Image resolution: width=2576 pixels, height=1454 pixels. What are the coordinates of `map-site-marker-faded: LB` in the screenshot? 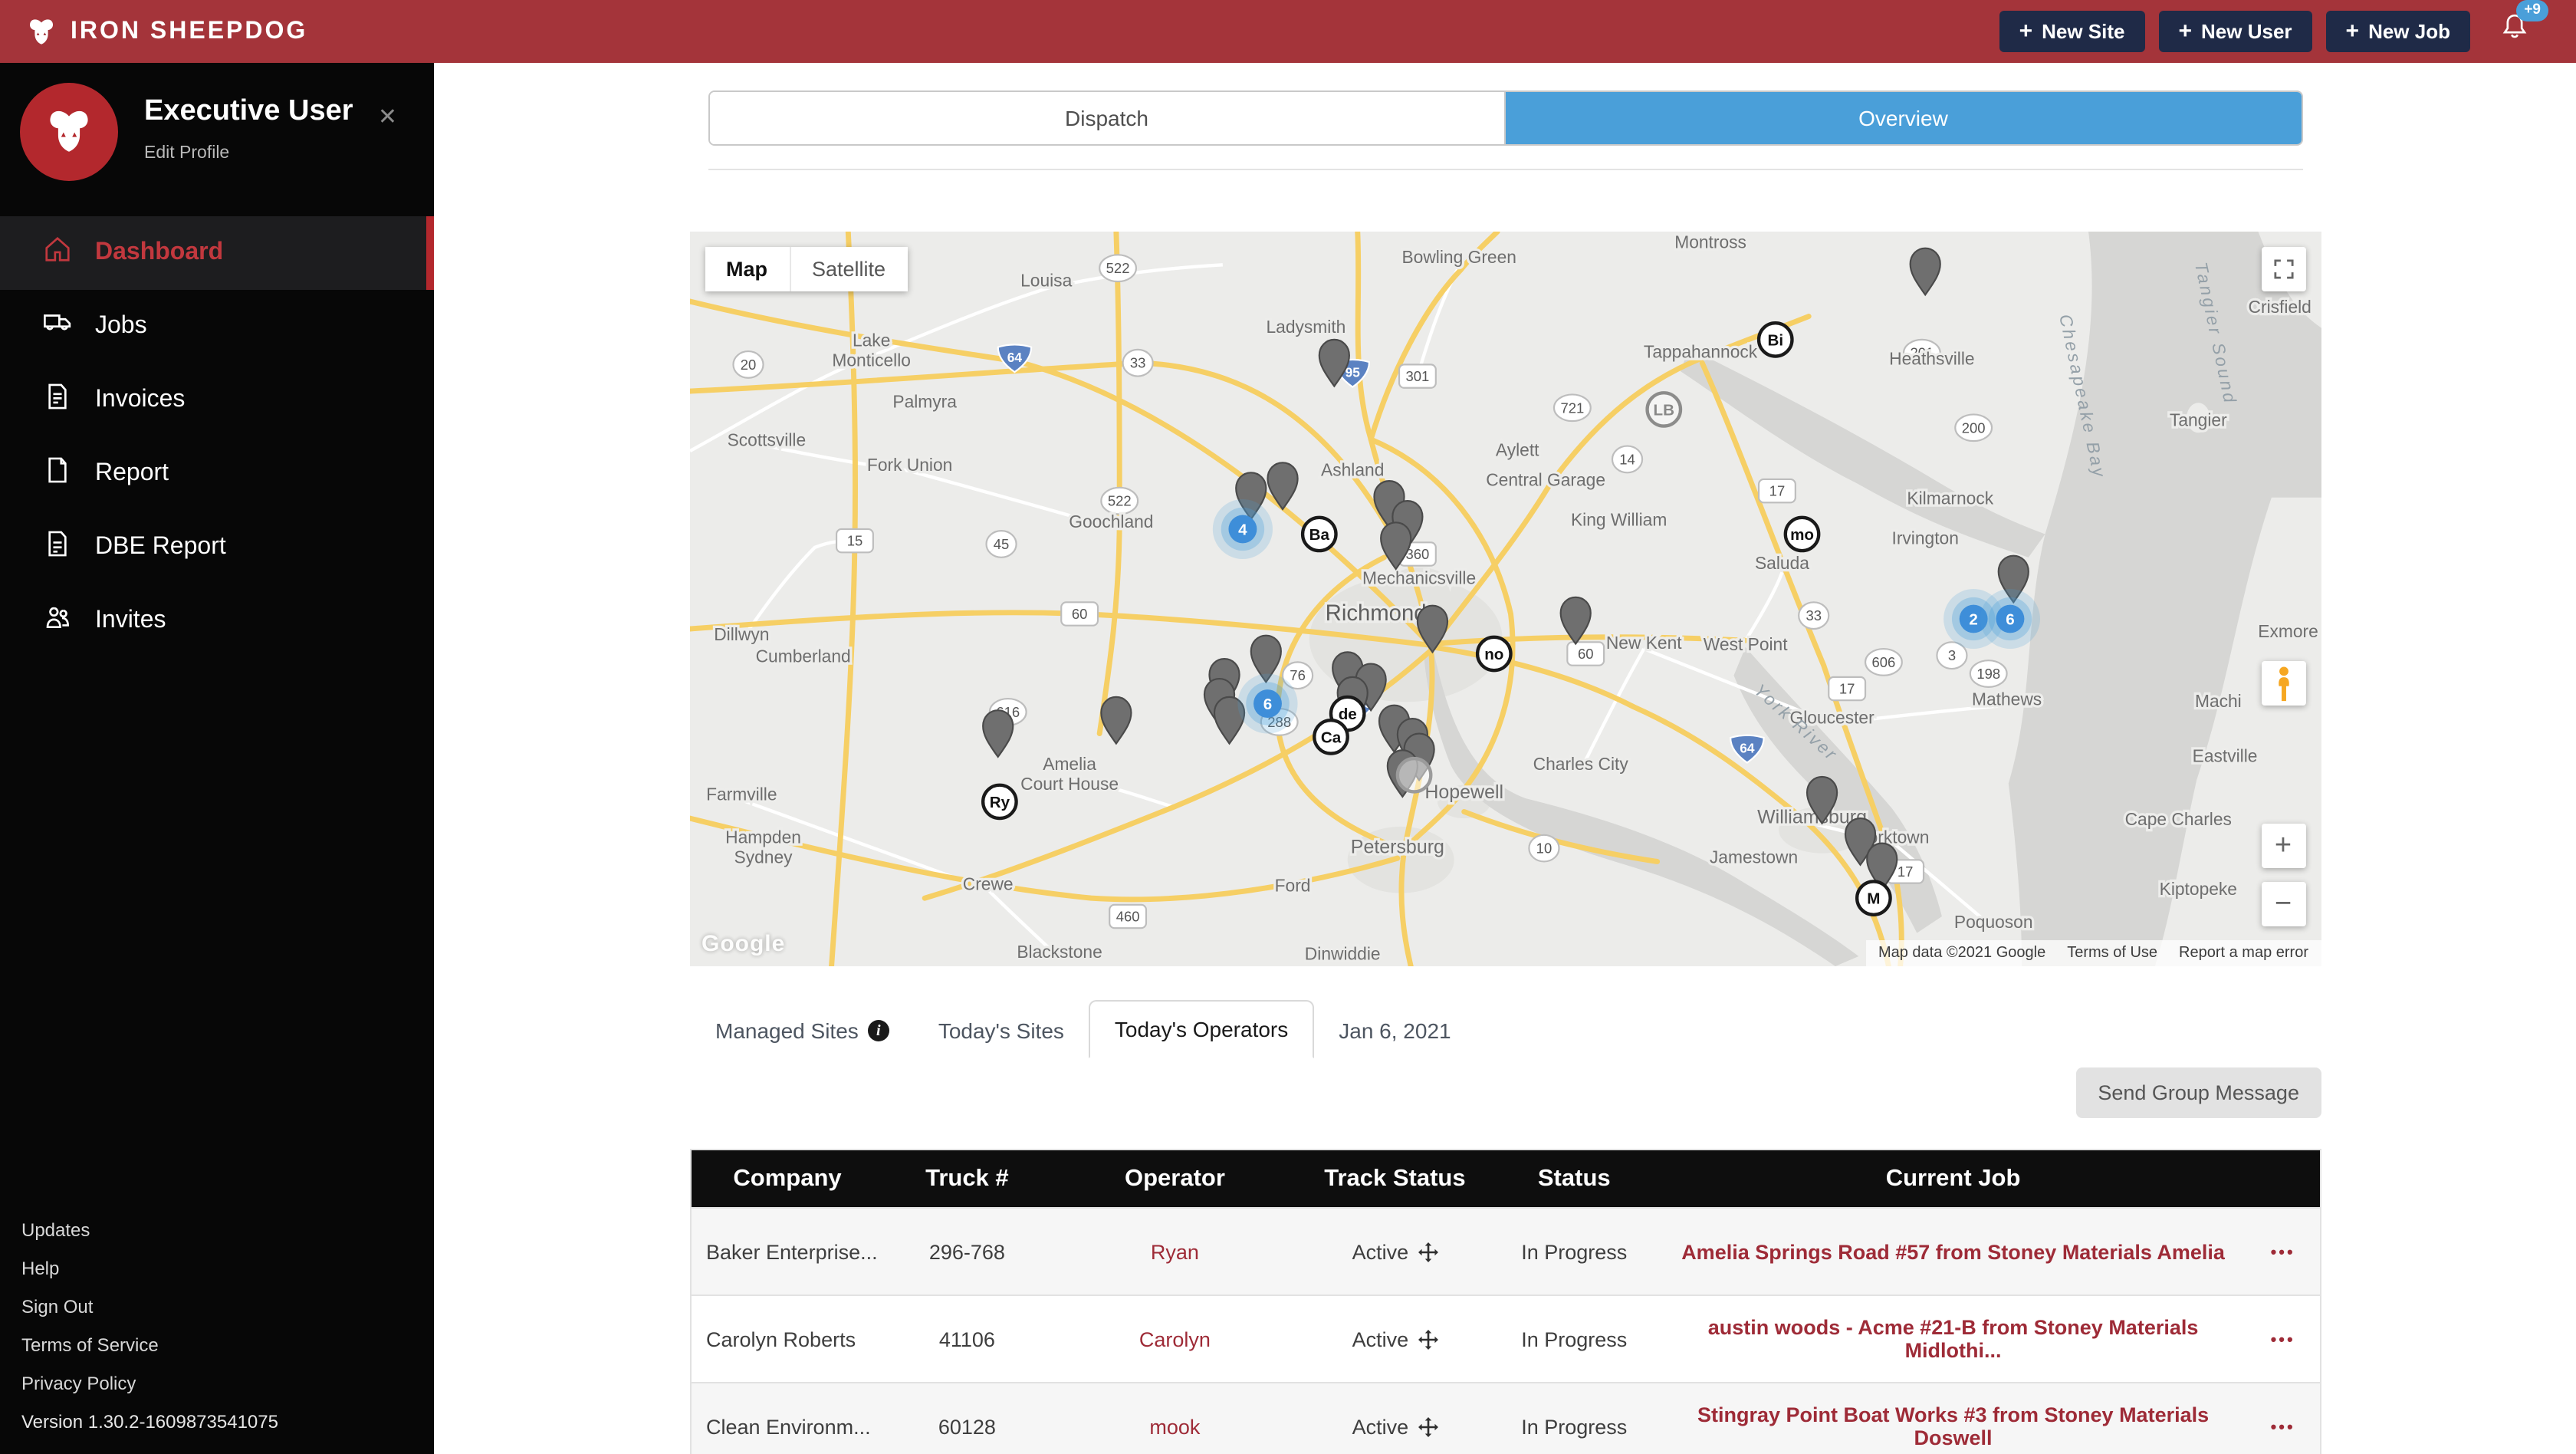 It's located at (1663, 410).